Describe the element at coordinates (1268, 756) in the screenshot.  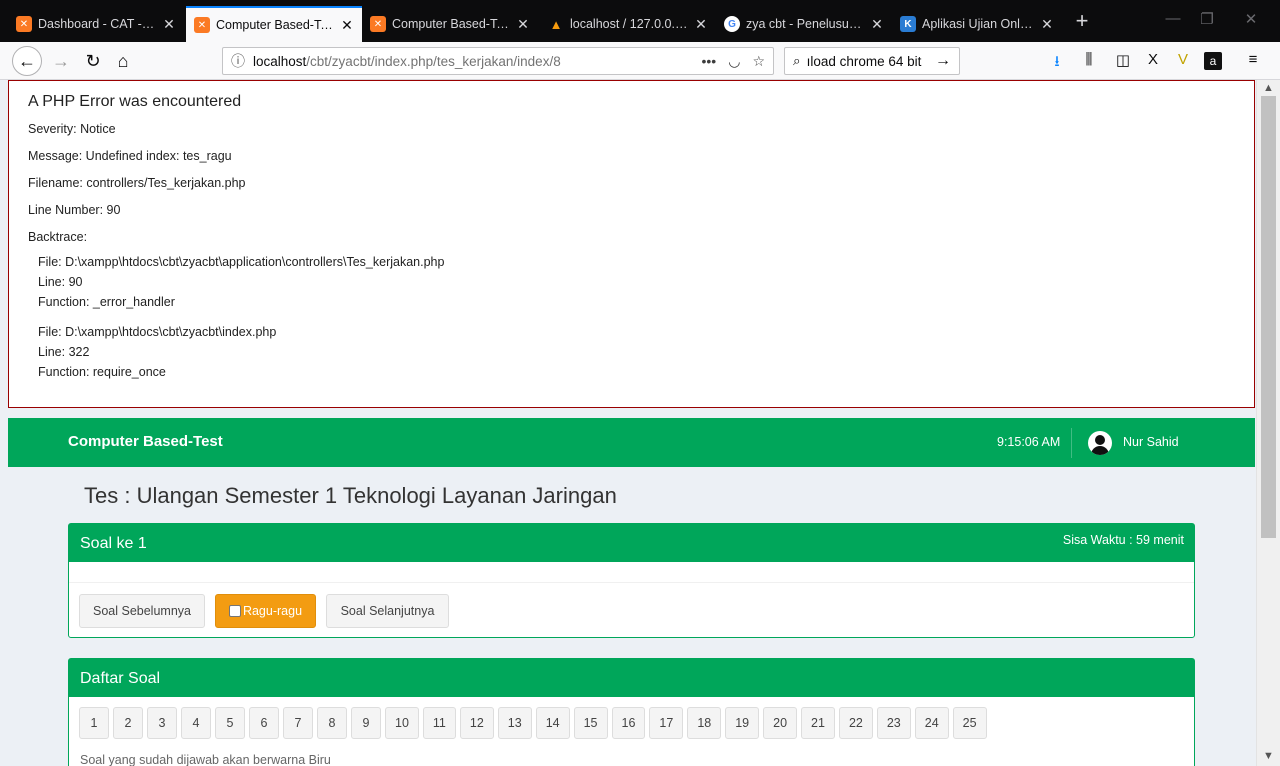
I see `scroll-down-icon: ▼` at that location.